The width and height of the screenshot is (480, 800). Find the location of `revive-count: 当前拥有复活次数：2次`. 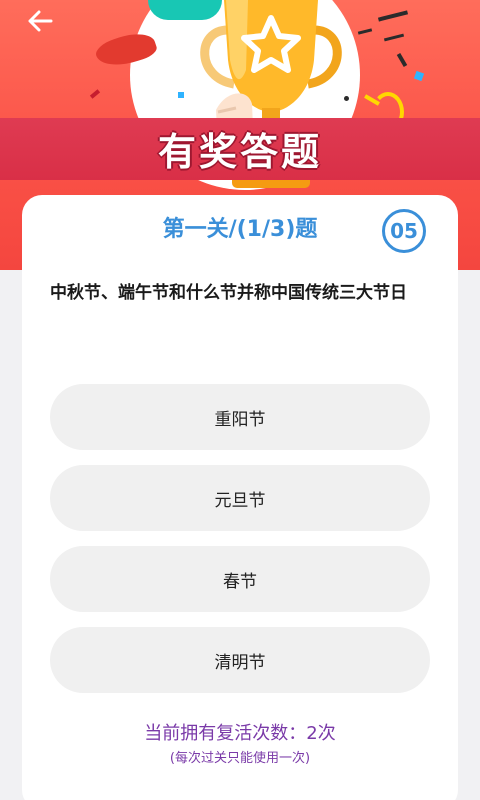

revive-count: 当前拥有复活次数：2次 is located at coordinates (240, 733).